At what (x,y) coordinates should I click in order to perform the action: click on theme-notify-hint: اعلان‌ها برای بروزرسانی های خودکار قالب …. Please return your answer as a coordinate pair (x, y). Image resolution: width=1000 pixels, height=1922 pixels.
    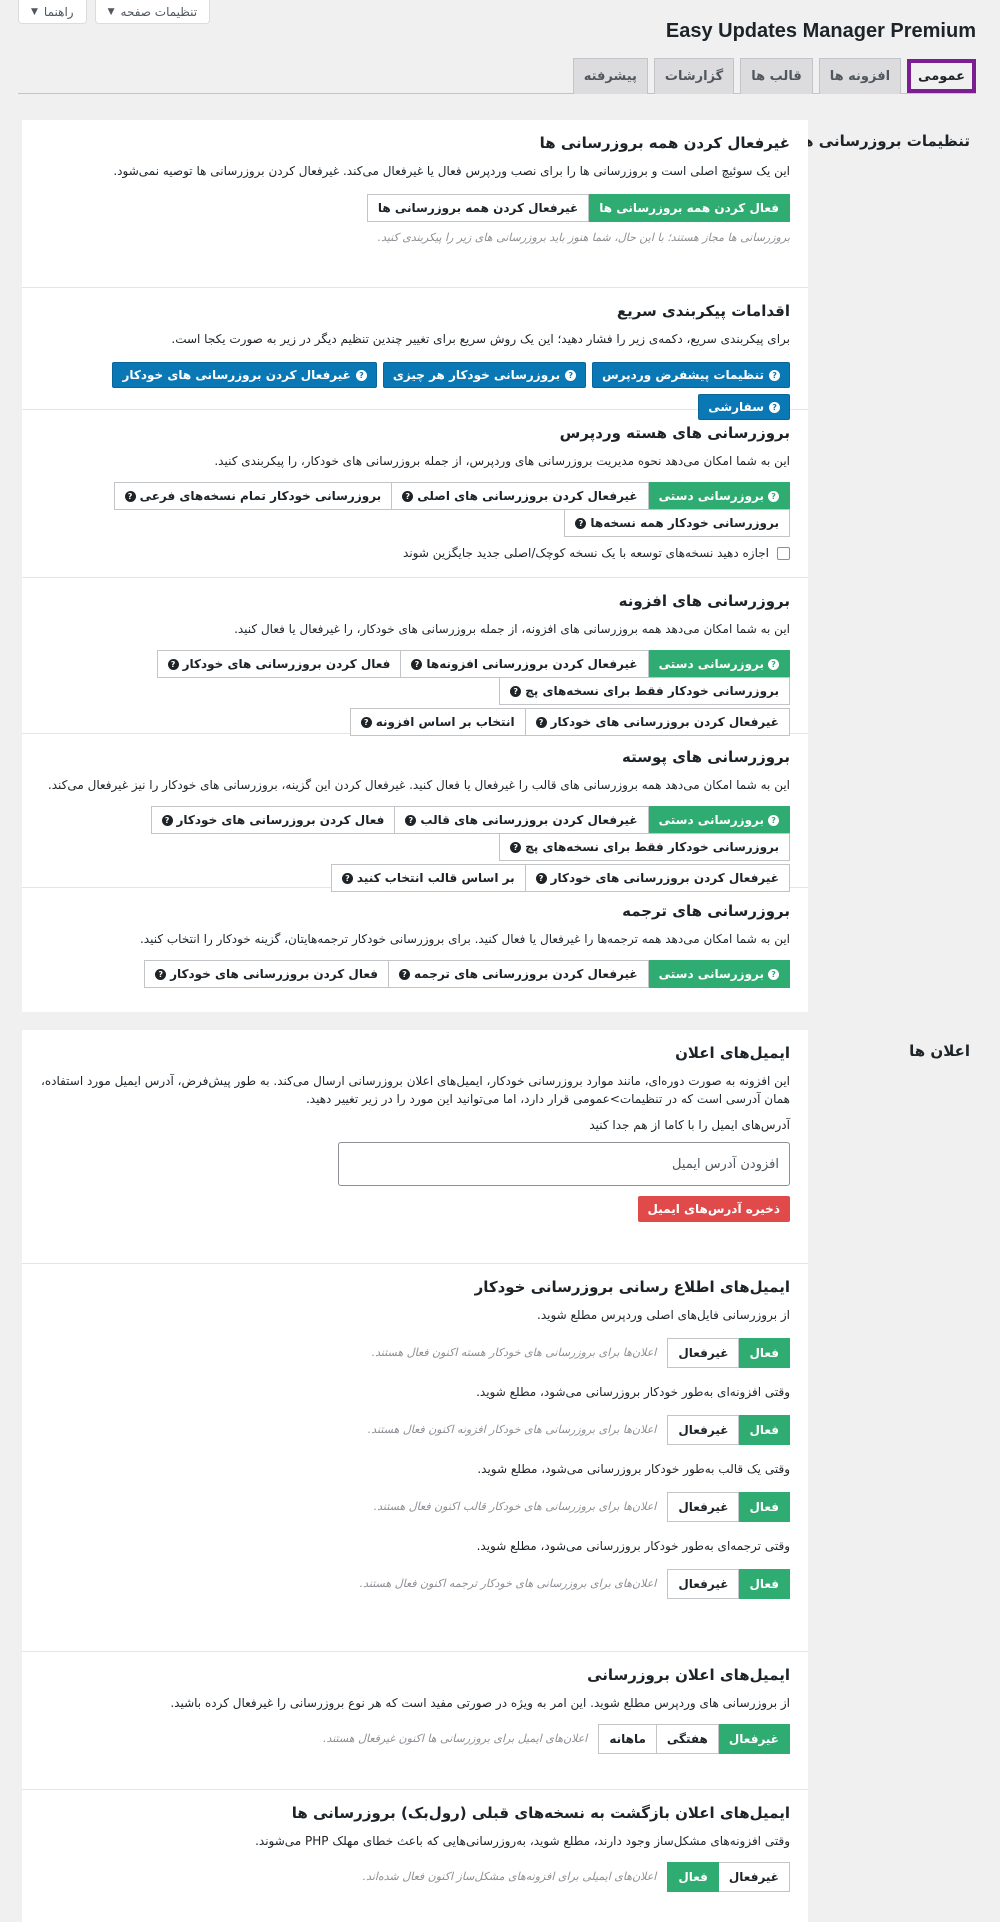
    Looking at the image, I should click on (515, 1506).